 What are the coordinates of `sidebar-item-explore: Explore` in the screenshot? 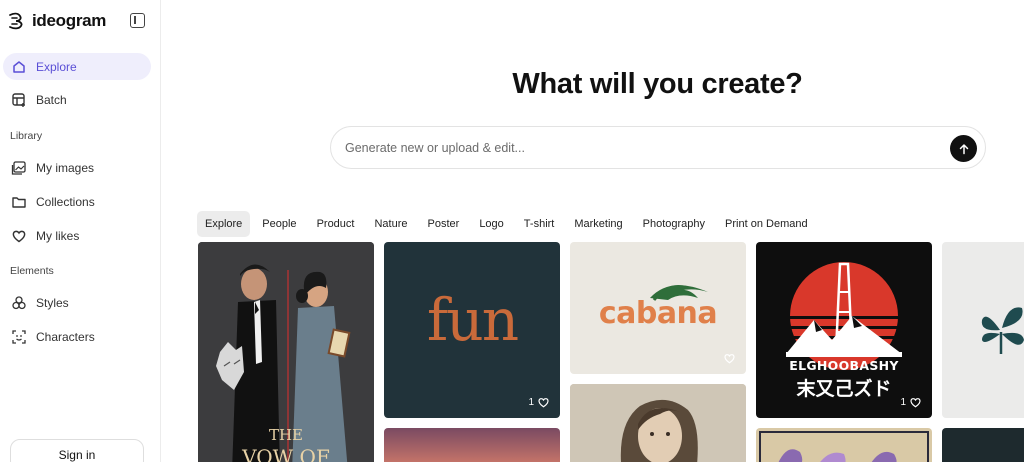 It's located at (77, 66).